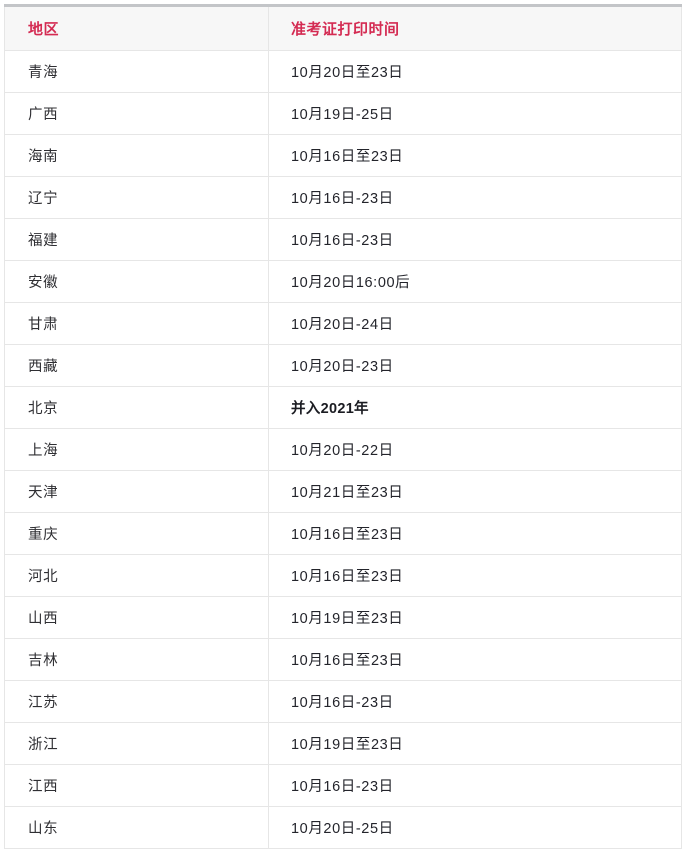 This screenshot has width=686, height=854. What do you see at coordinates (475, 28) in the screenshot?
I see `column-header-print-time: 准考证打印时间` at bounding box center [475, 28].